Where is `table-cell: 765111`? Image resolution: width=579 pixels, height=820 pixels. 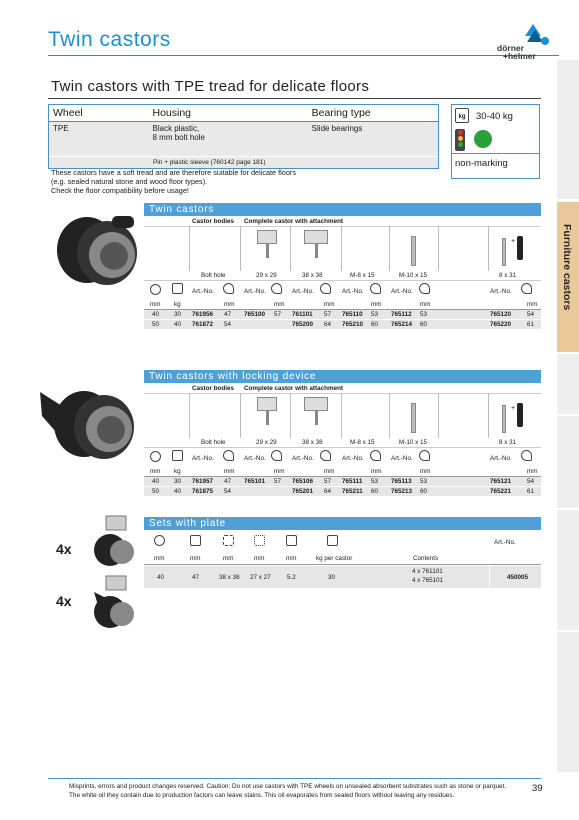 table-cell: 765111 is located at coordinates (352, 481).